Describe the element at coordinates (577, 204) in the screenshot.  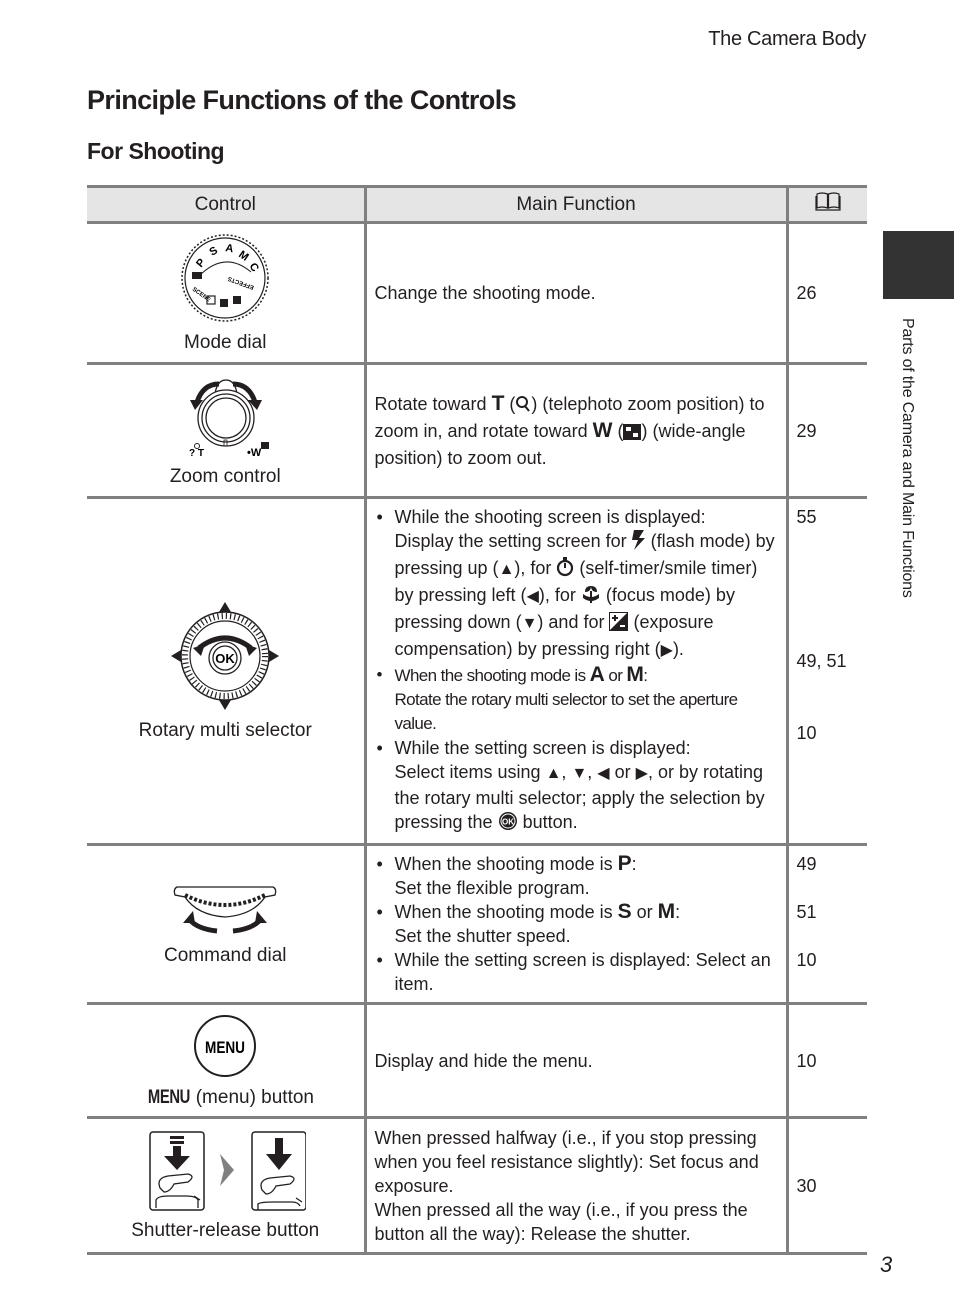
I see `column-header-main-function: Main Function` at that location.